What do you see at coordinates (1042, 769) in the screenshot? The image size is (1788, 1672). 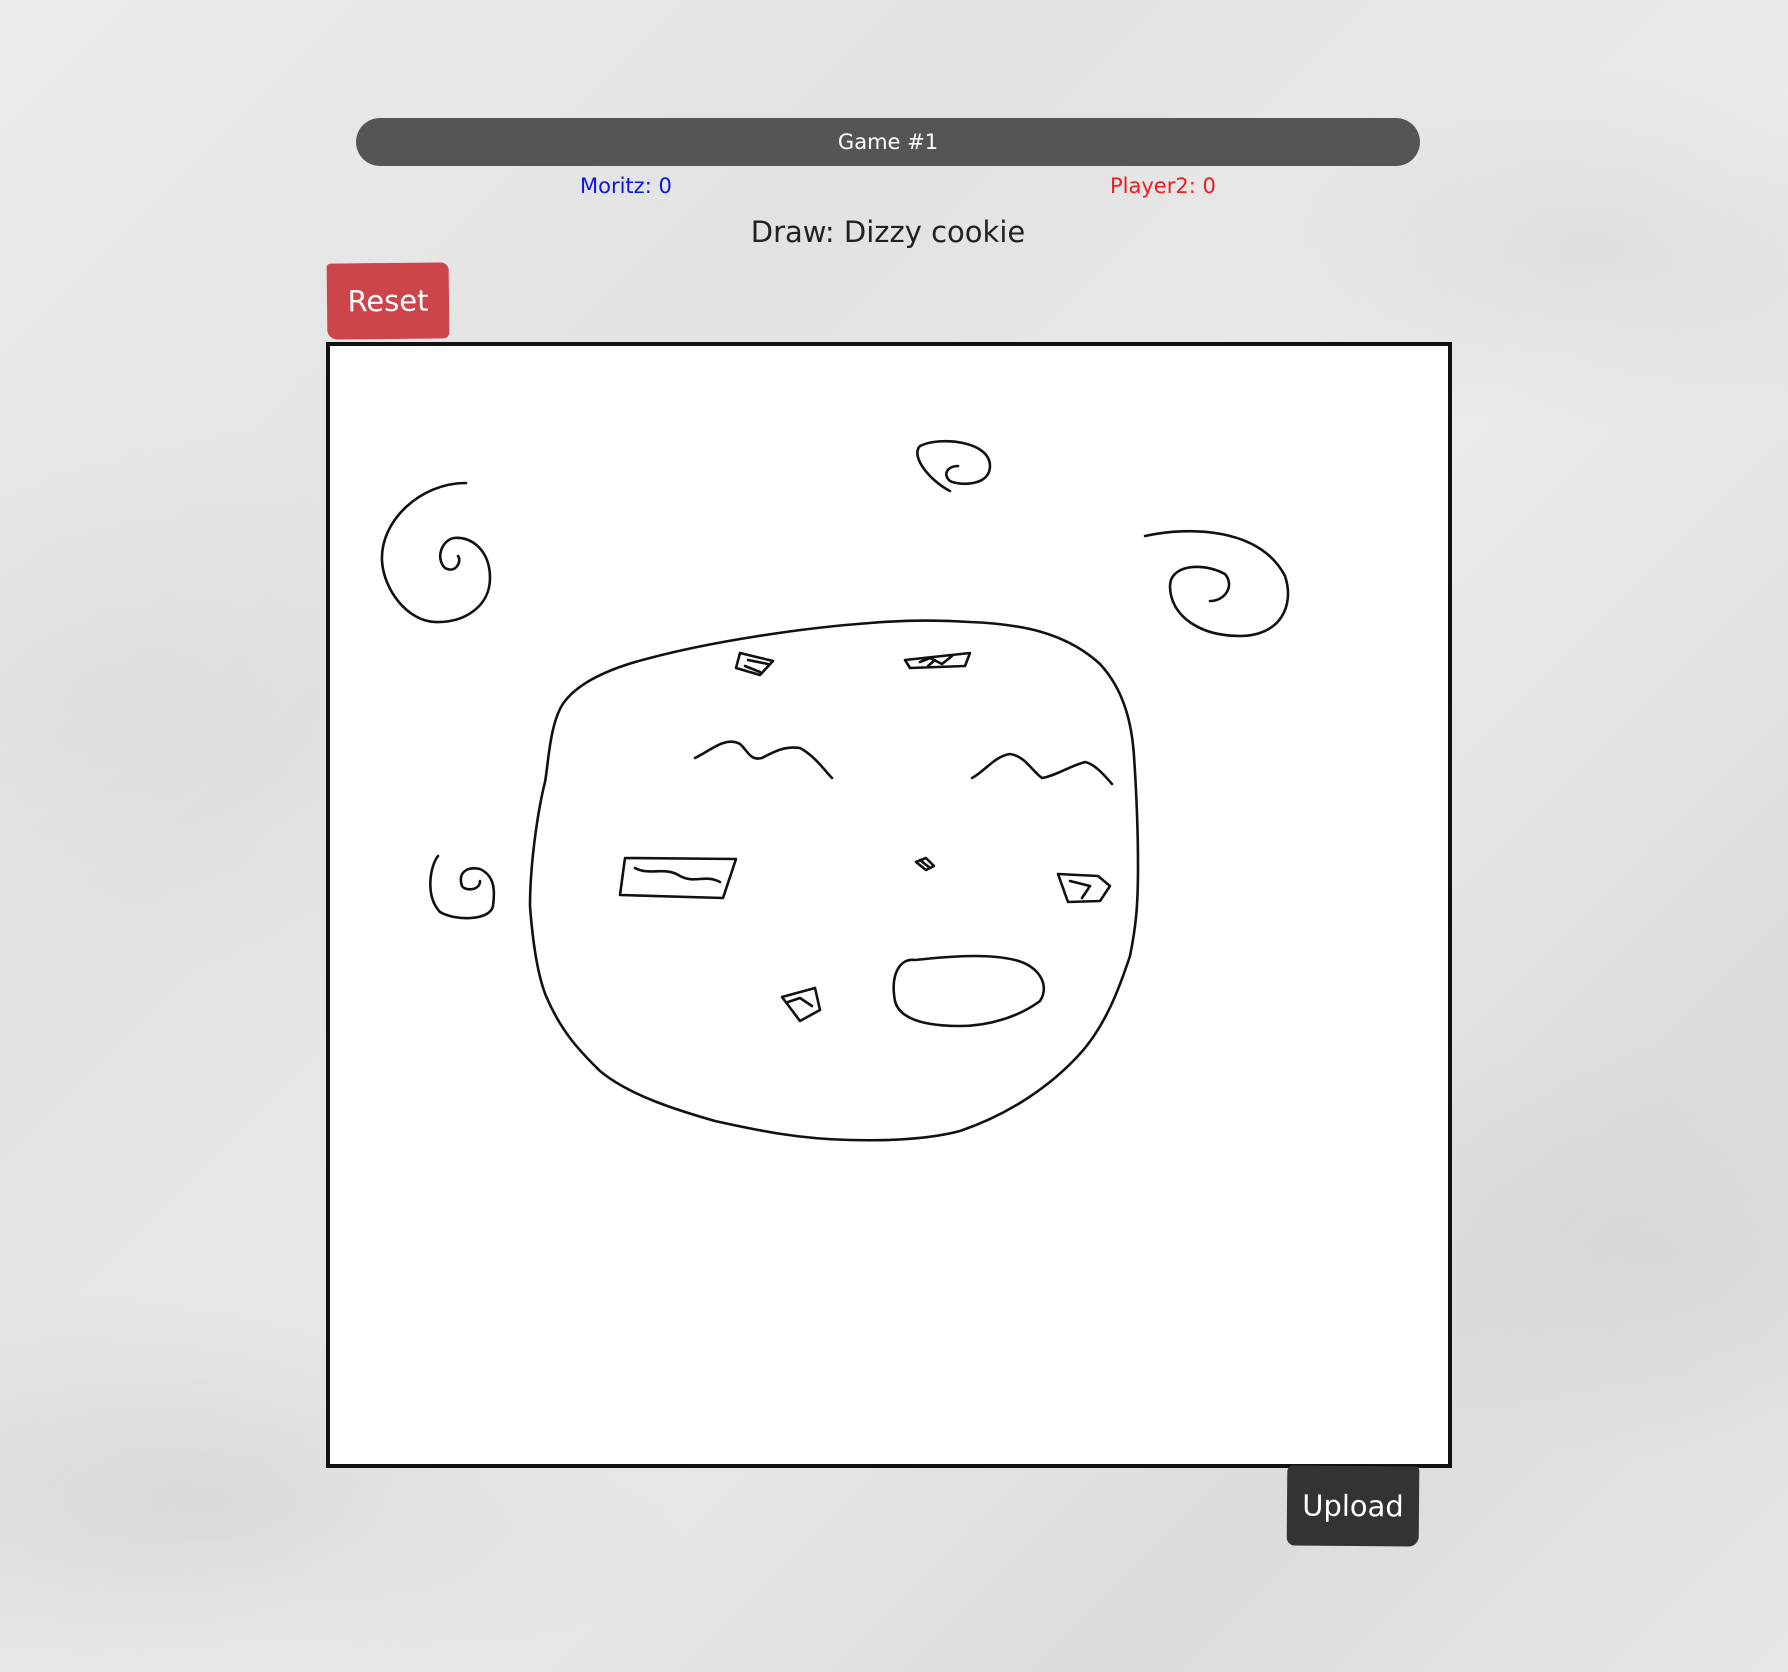 I see `eye-right` at bounding box center [1042, 769].